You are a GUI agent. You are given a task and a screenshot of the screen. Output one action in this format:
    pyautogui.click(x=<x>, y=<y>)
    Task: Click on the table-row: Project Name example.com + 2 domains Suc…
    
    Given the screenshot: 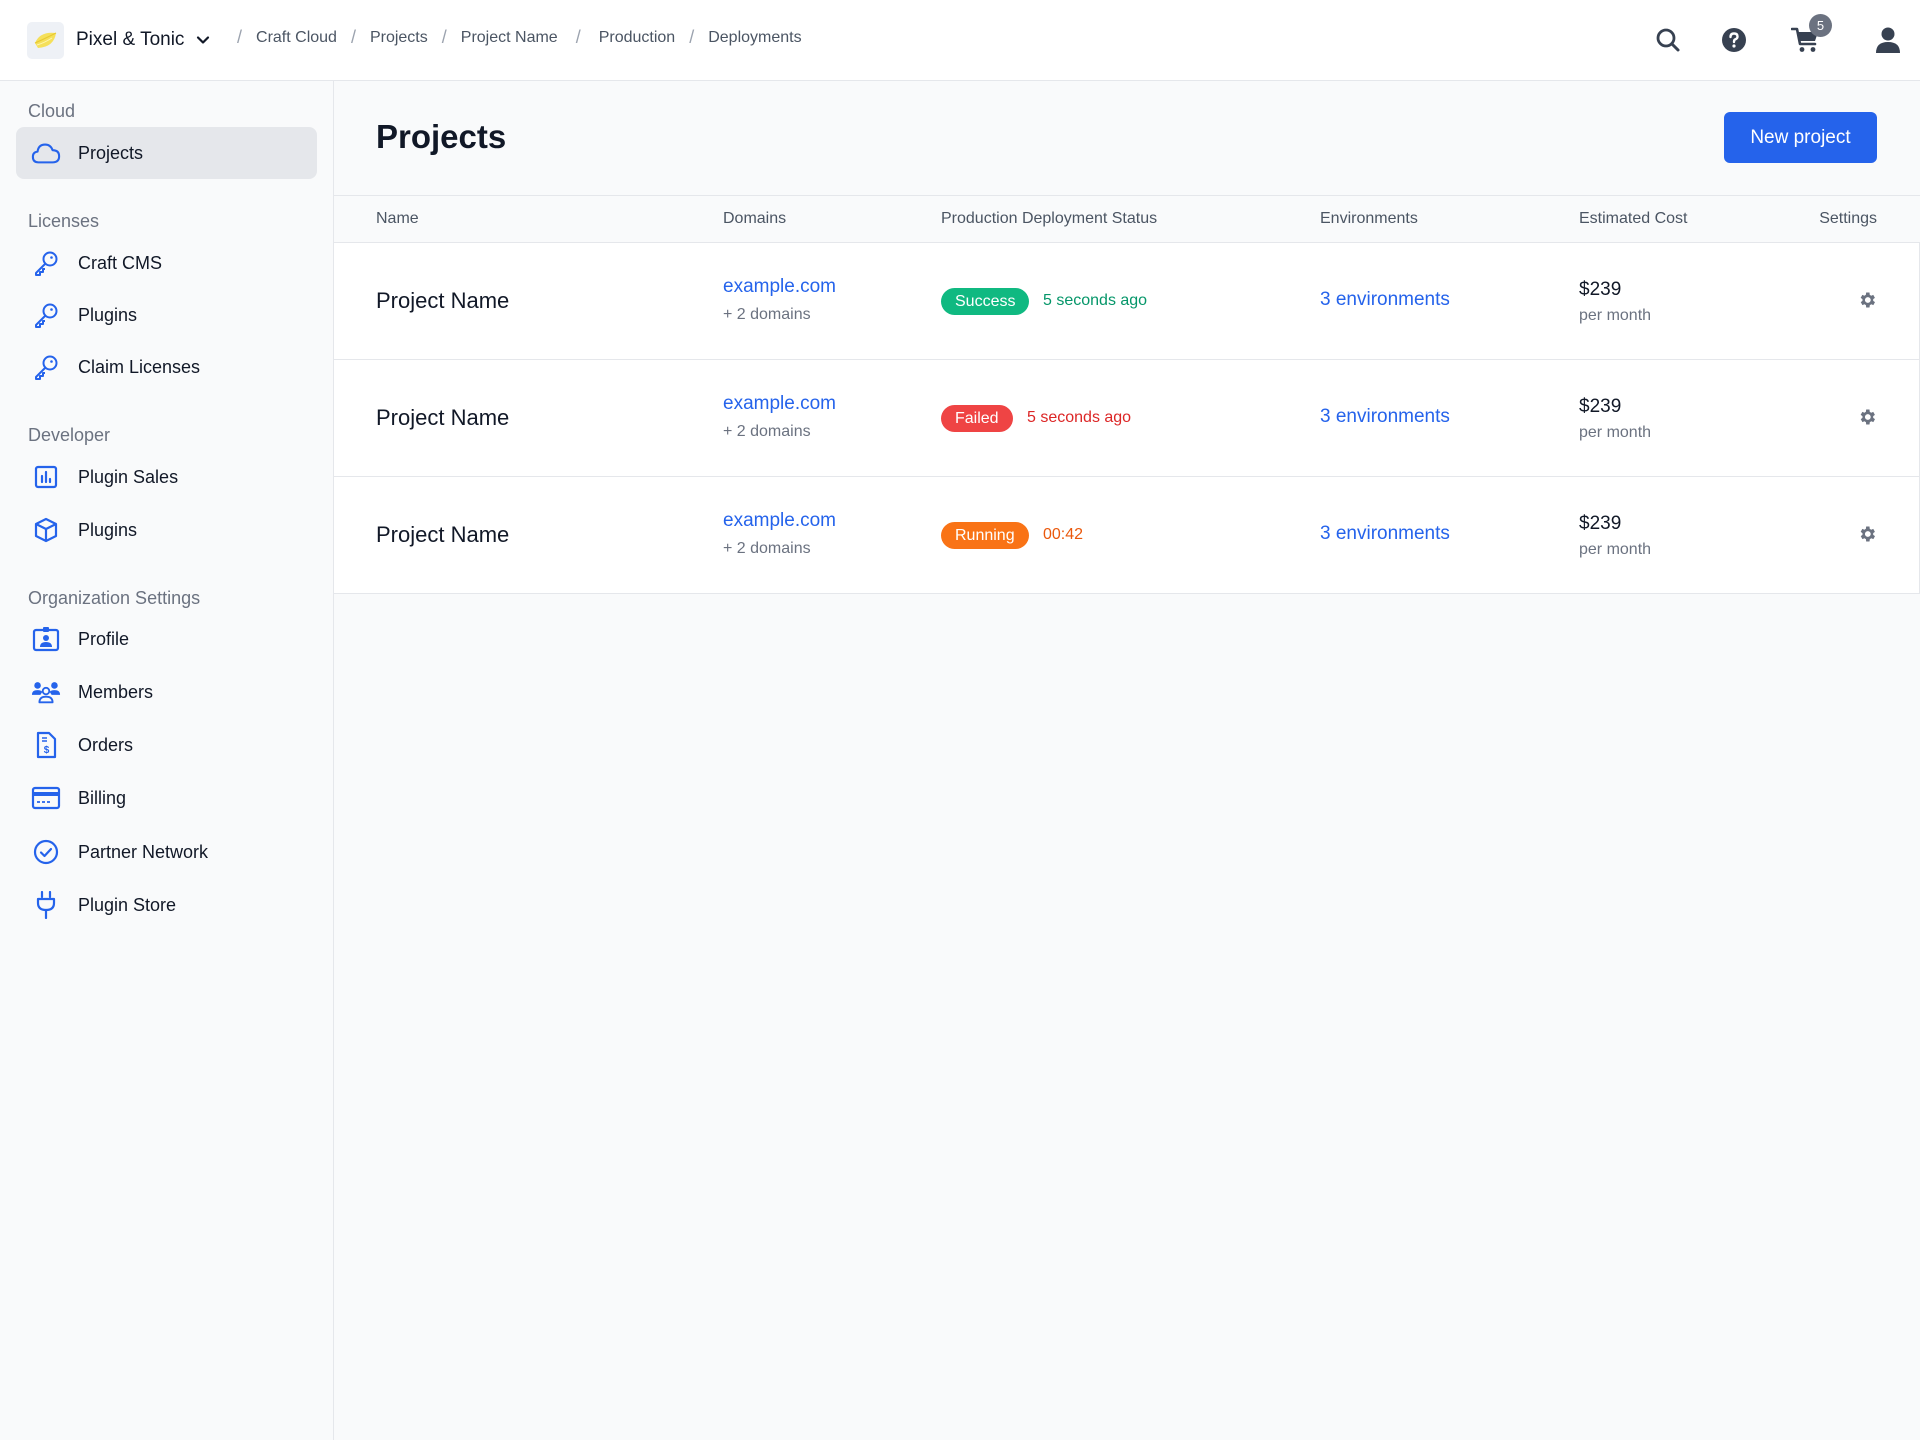 What is the action you would take?
    pyautogui.click(x=1127, y=301)
    